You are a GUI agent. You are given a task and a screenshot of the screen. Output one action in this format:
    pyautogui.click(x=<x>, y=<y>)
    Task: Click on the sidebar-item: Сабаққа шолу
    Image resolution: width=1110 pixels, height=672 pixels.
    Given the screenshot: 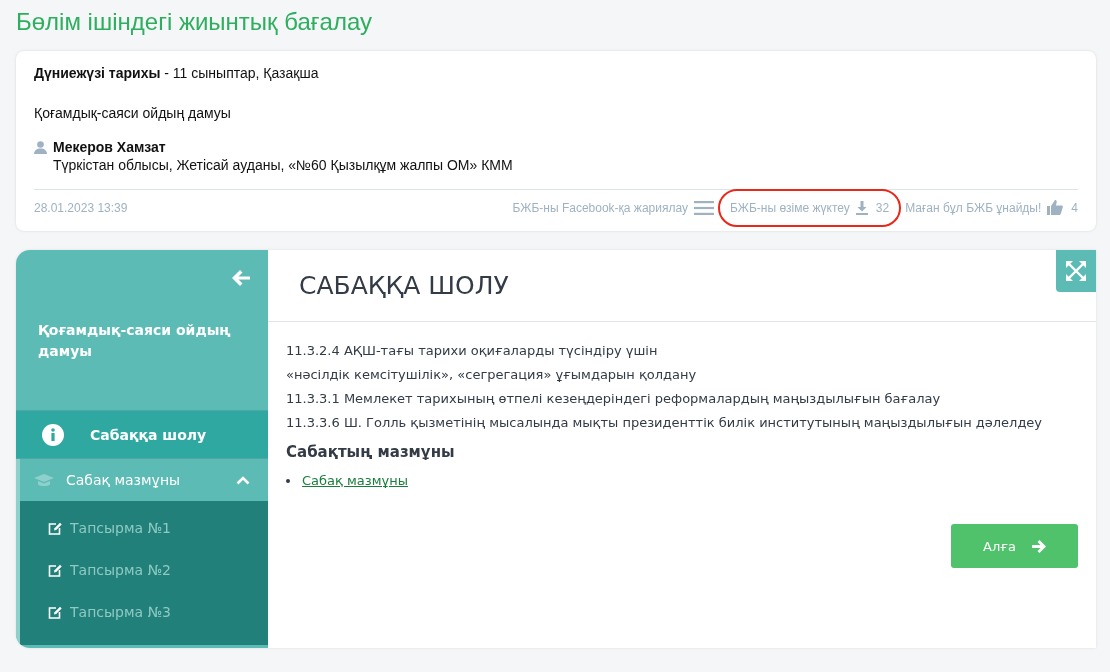 What is the action you would take?
    pyautogui.click(x=142, y=435)
    